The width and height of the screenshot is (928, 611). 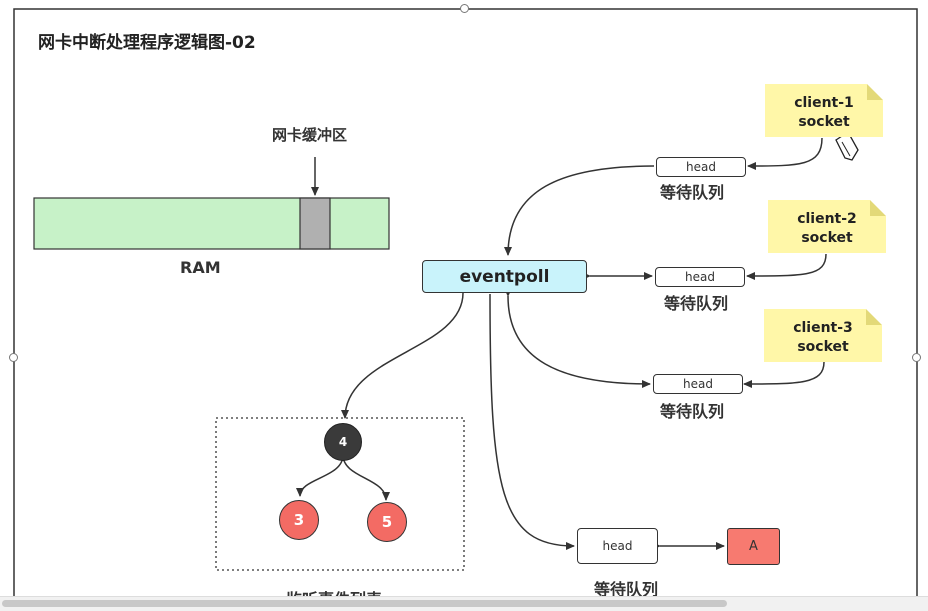 I want to click on tree-node-left-label: 3, so click(x=299, y=520).